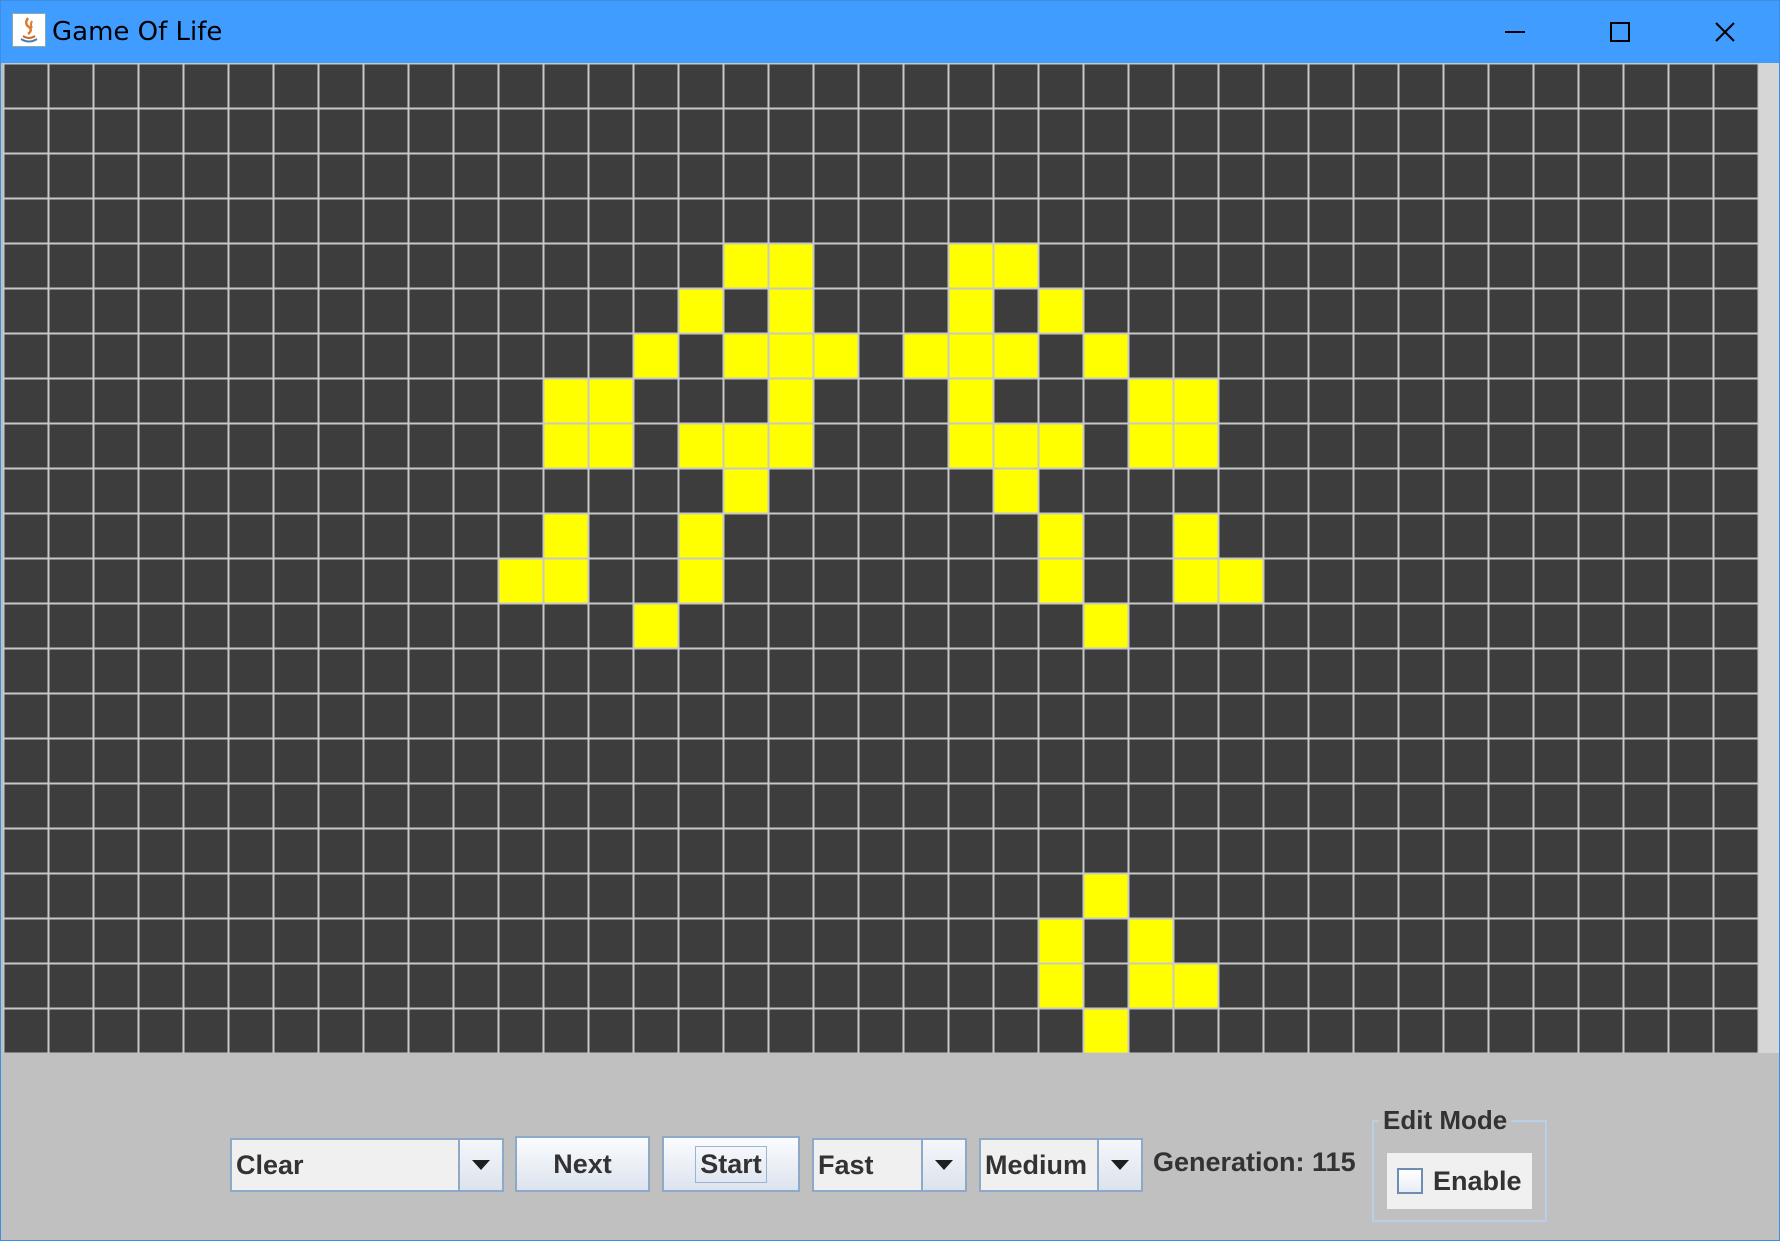  Describe the element at coordinates (1039, 1165) in the screenshot. I see `size-select-value: Medium` at that location.